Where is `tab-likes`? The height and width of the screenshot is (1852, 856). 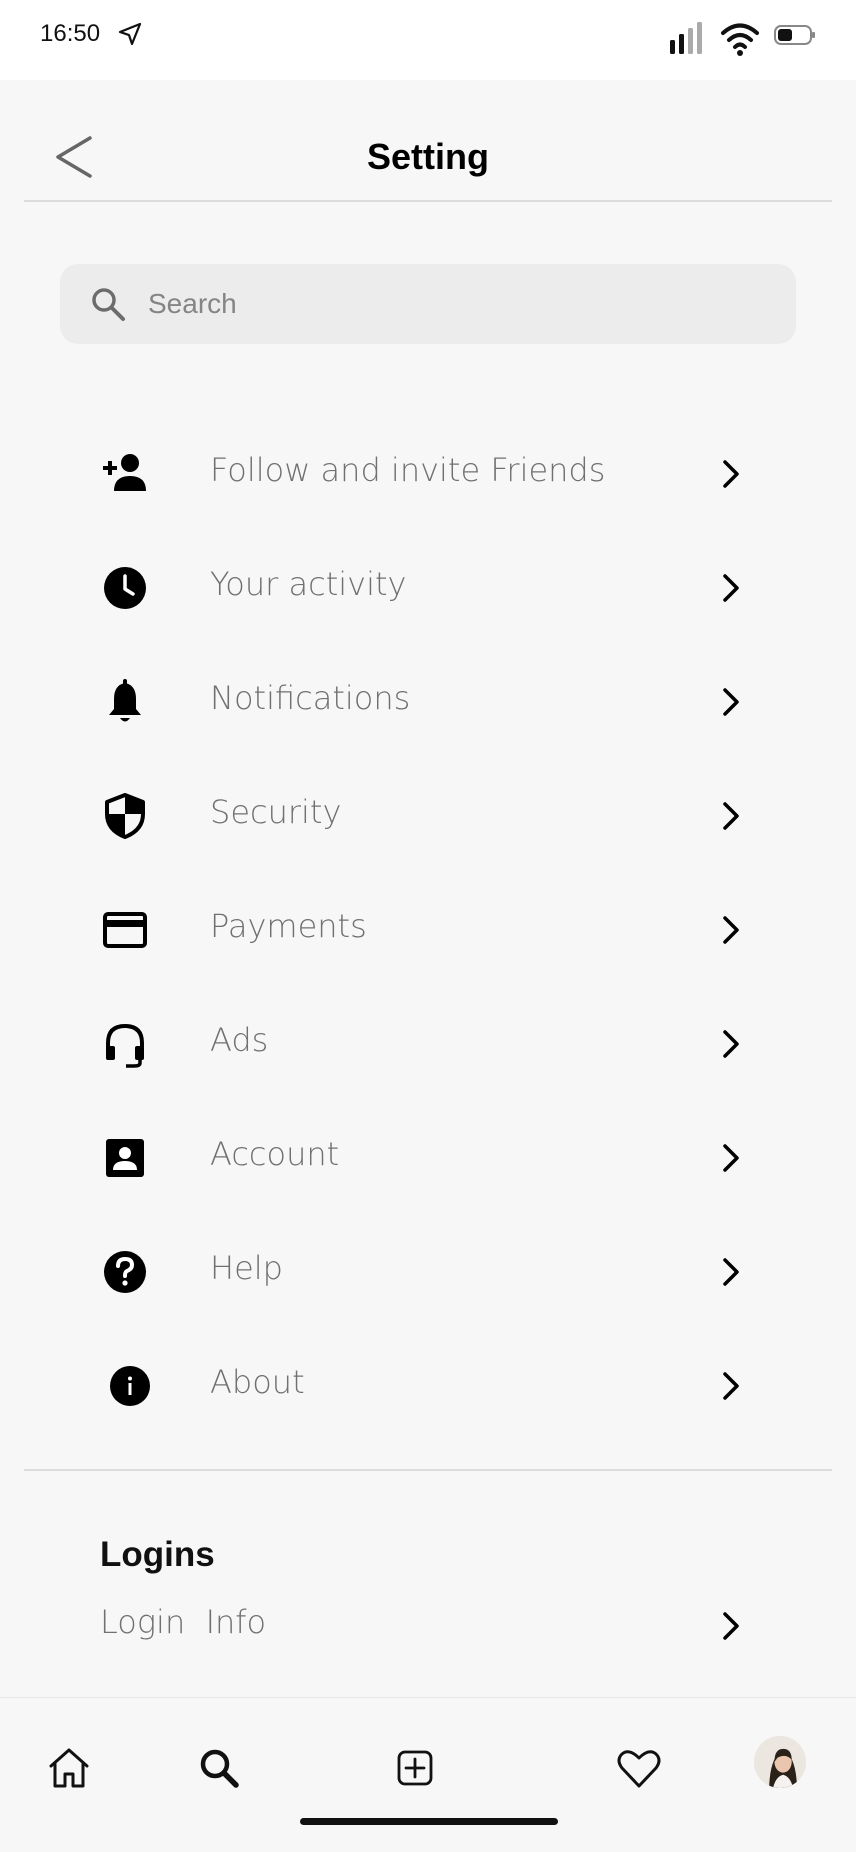
tab-likes is located at coordinates (639, 1768).